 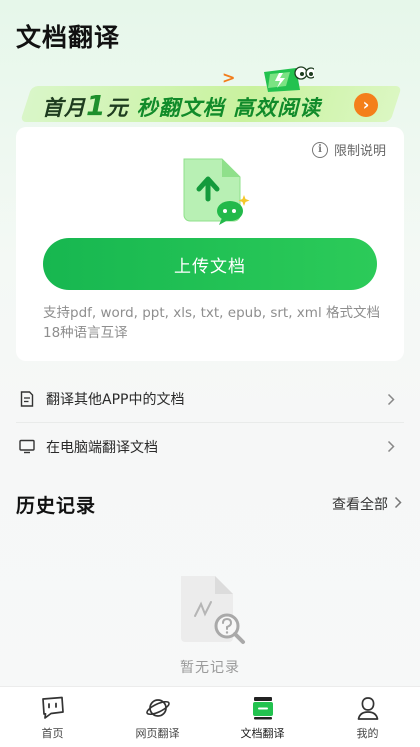 What do you see at coordinates (263, 708) in the screenshot?
I see `doc-translate-icon` at bounding box center [263, 708].